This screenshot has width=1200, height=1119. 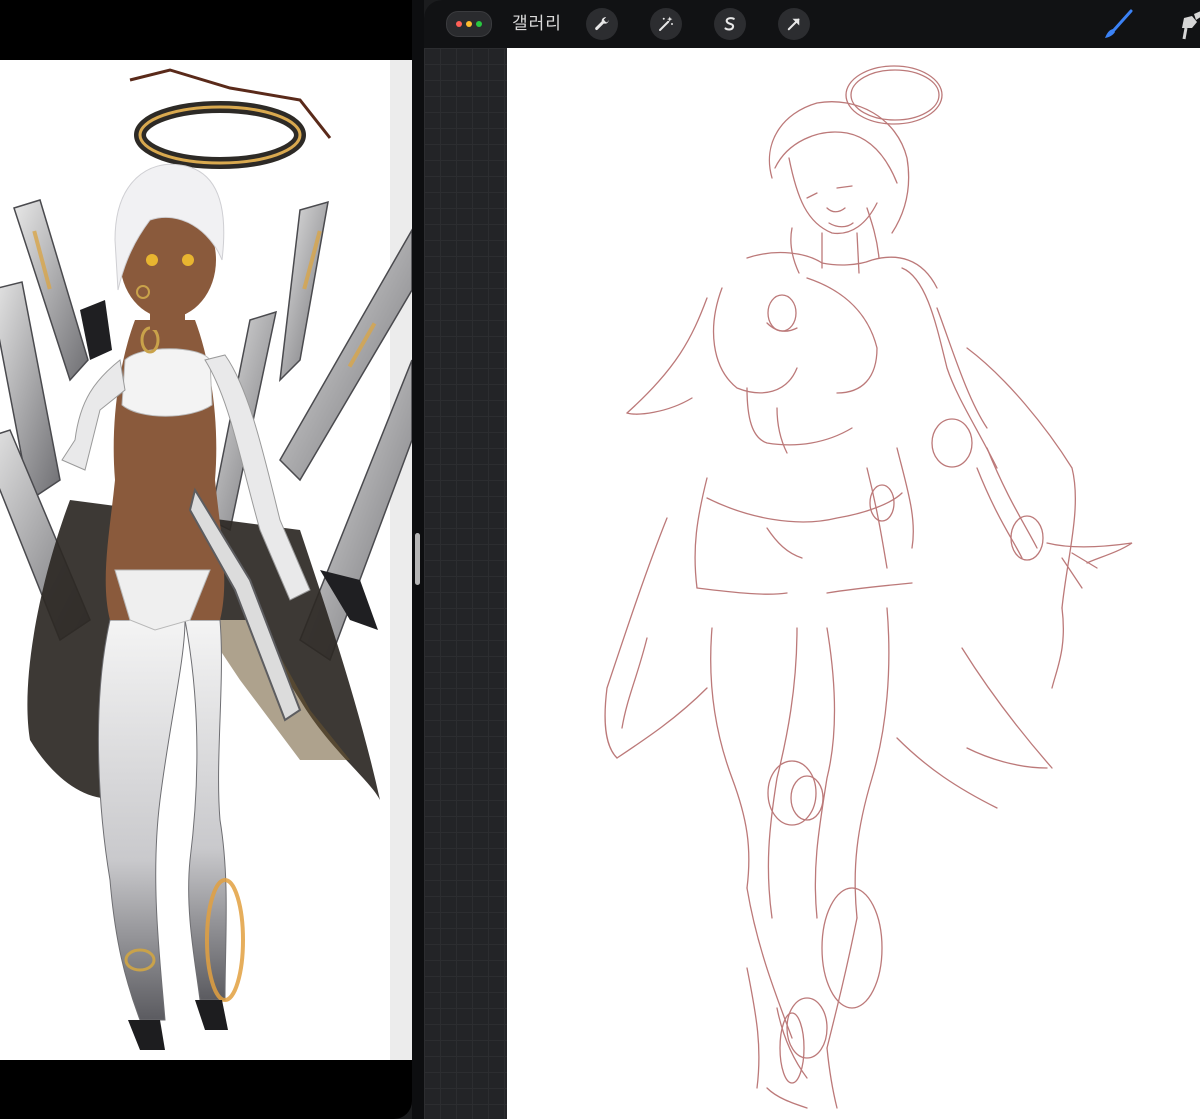 I want to click on selection-s-icon, so click(x=729, y=24).